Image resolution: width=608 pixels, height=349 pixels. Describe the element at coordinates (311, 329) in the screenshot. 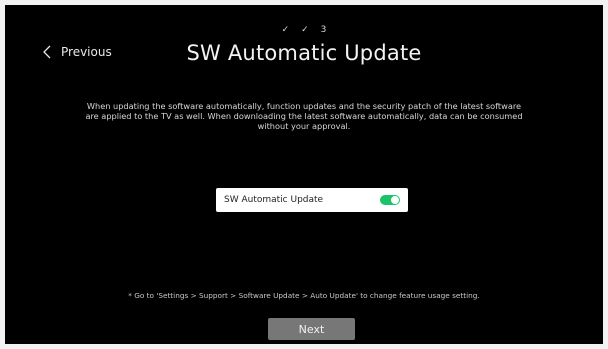

I see `next-button: Next` at that location.